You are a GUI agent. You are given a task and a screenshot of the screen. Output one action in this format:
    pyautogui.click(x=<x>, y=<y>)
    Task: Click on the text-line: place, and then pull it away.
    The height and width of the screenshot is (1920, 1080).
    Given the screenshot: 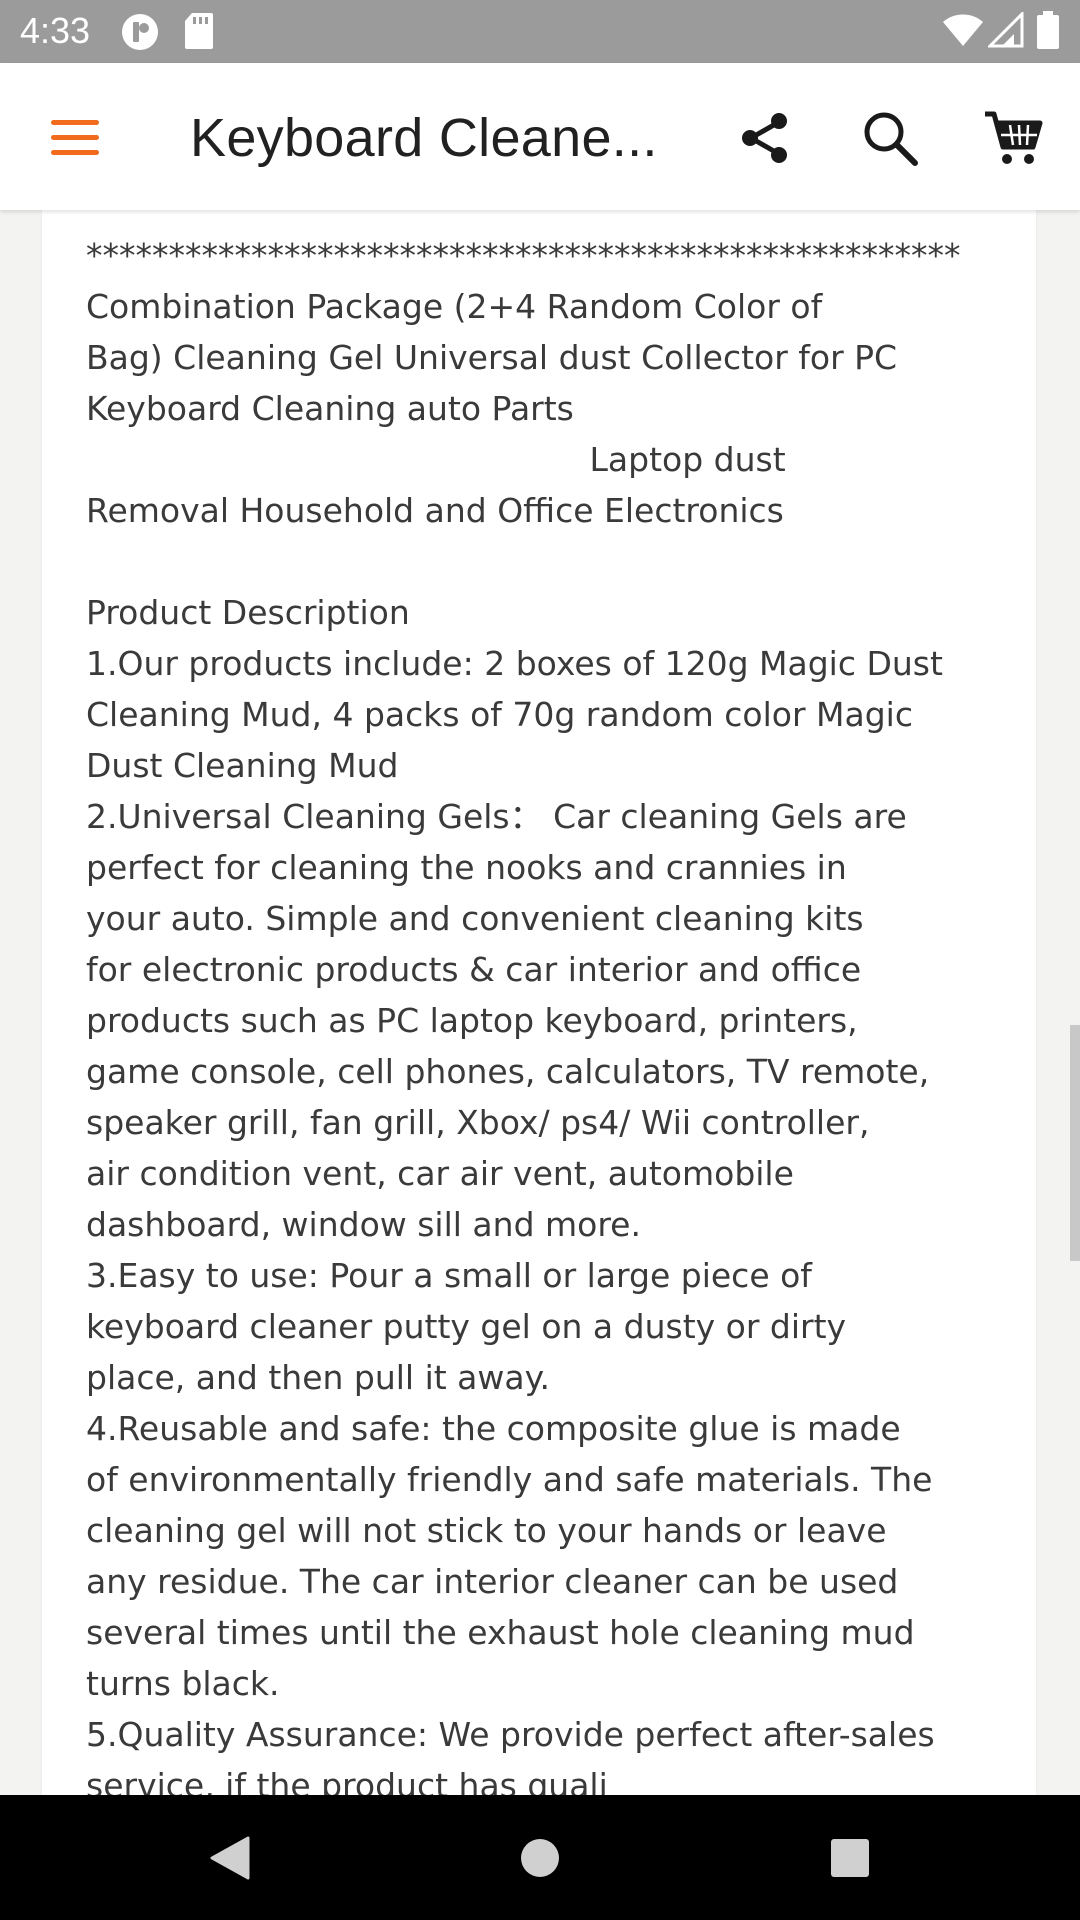 What is the action you would take?
    pyautogui.click(x=318, y=1377)
    